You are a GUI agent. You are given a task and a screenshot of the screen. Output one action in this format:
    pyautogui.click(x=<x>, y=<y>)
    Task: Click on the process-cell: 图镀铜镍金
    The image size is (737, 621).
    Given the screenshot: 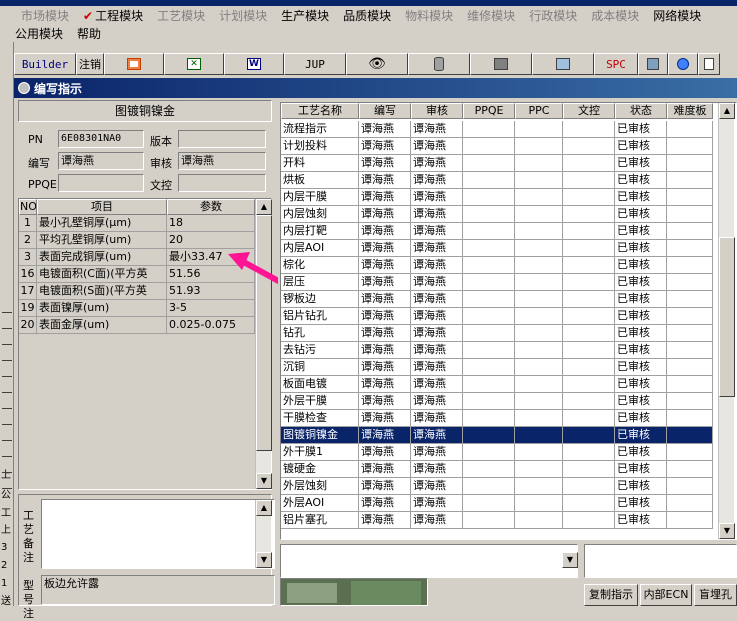 What is the action you would take?
    pyautogui.click(x=320, y=435)
    